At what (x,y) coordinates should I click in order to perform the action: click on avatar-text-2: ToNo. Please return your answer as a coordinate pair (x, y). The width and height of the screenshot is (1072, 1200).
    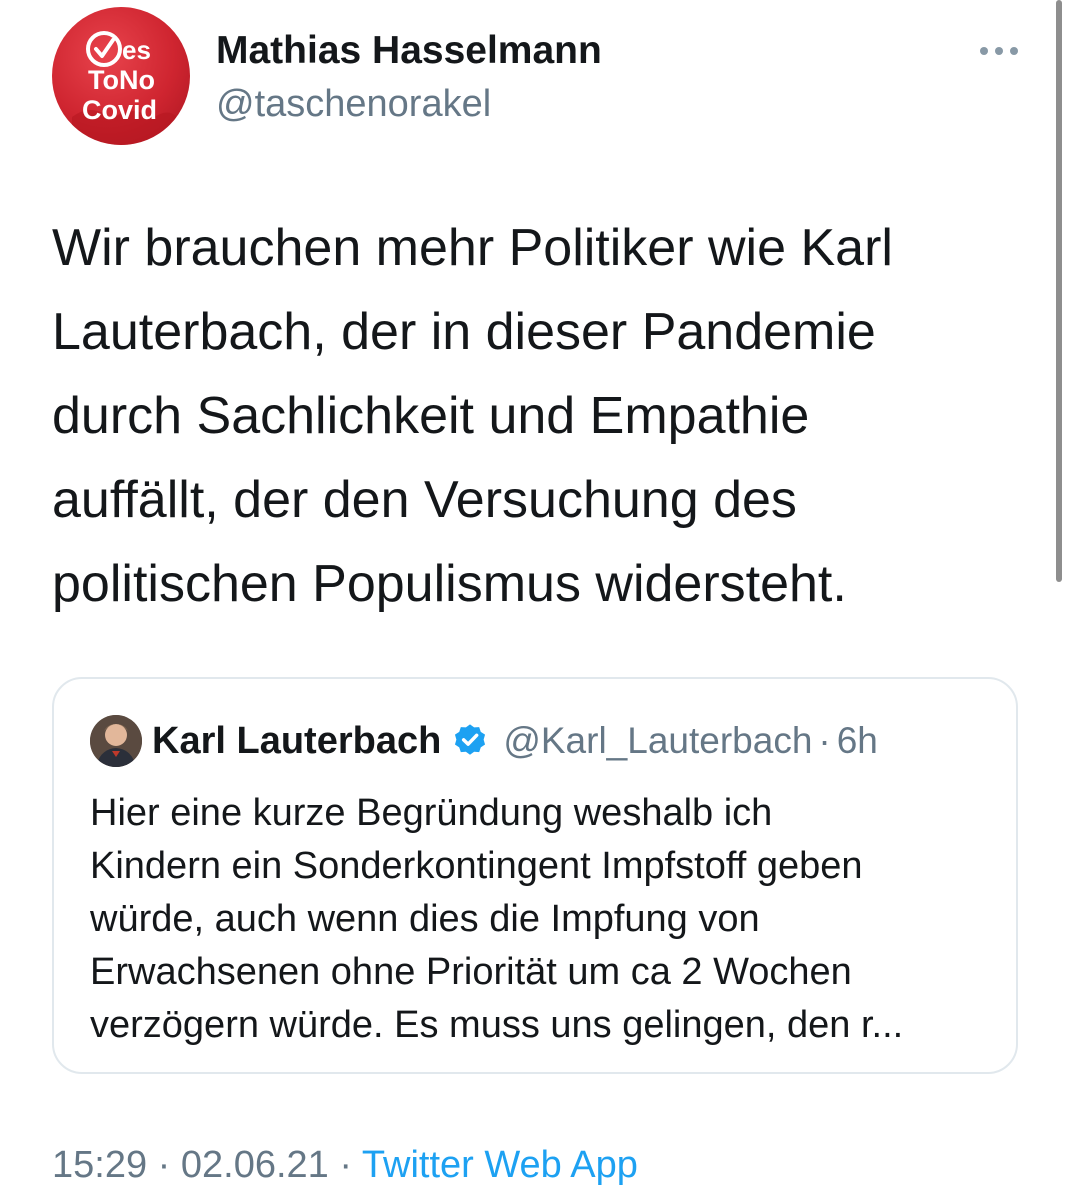
    Looking at the image, I should click on (121, 80).